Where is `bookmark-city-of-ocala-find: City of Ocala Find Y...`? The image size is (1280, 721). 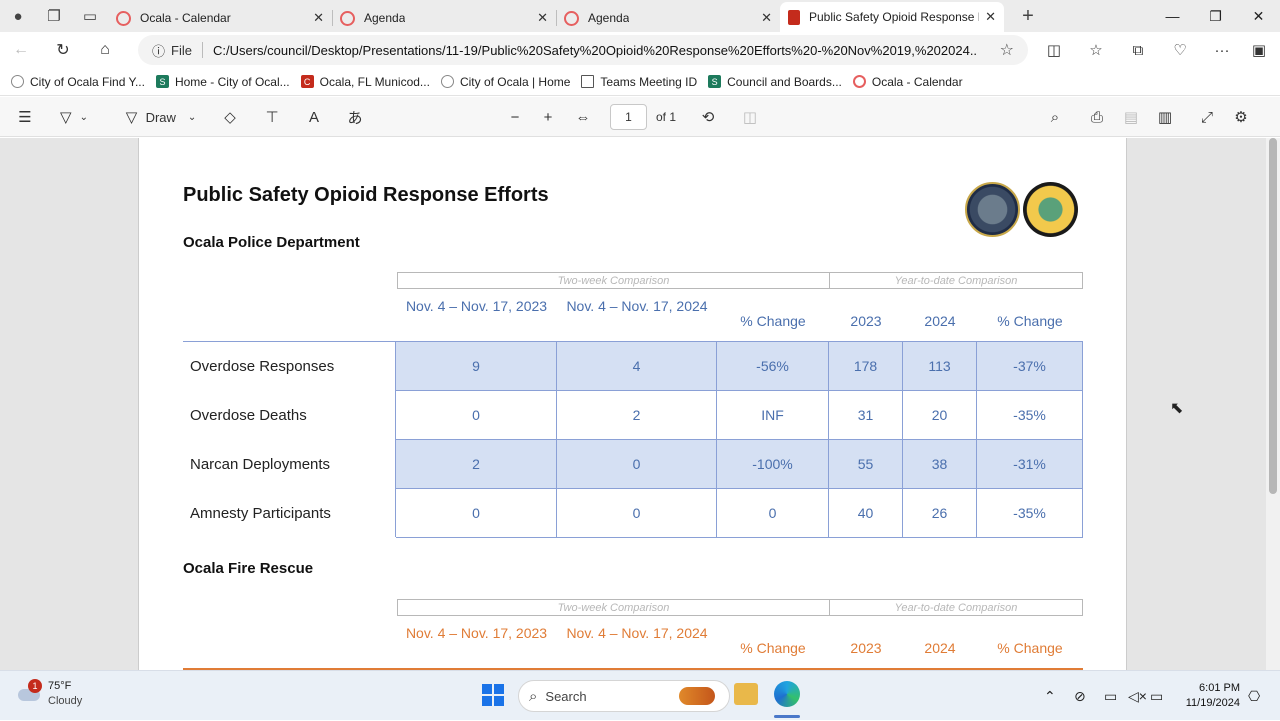
bookmark-city-of-ocala-find: City of Ocala Find Y... is located at coordinates (78, 82).